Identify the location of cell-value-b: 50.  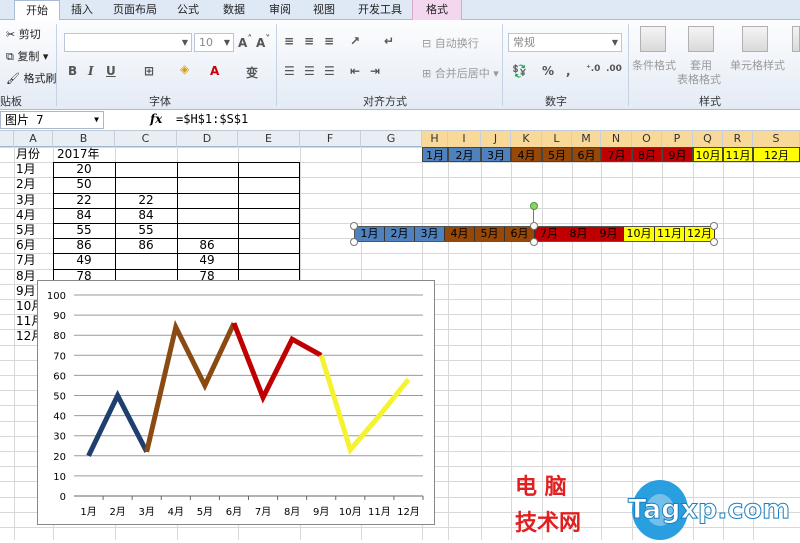
(84, 184).